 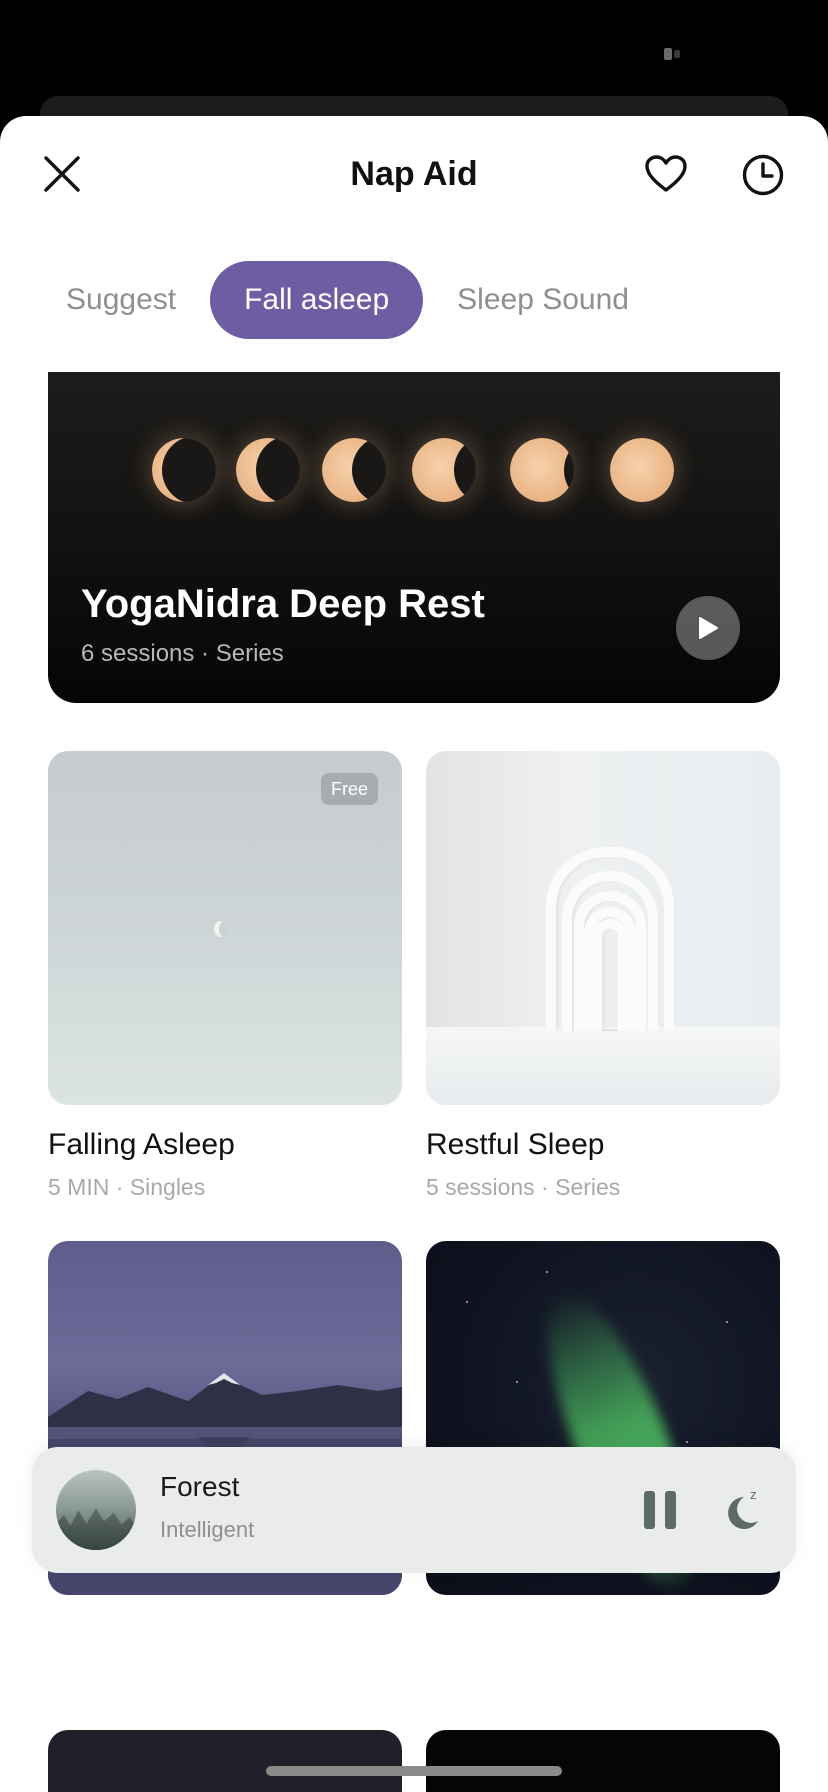 I want to click on tab-fall-asleep: Fall asleep, so click(x=317, y=300).